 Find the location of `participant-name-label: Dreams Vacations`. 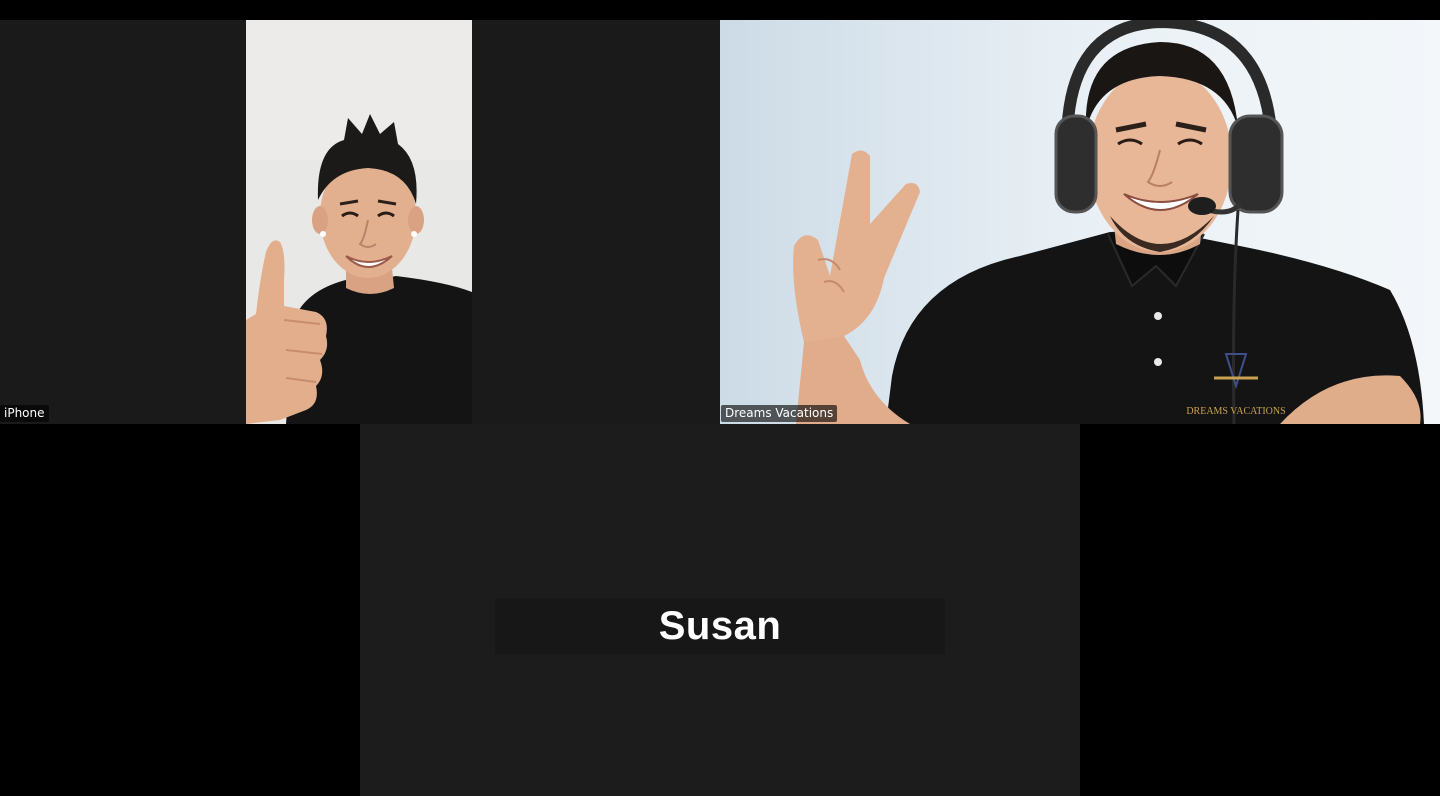

participant-name-label: Dreams Vacations is located at coordinates (779, 413).